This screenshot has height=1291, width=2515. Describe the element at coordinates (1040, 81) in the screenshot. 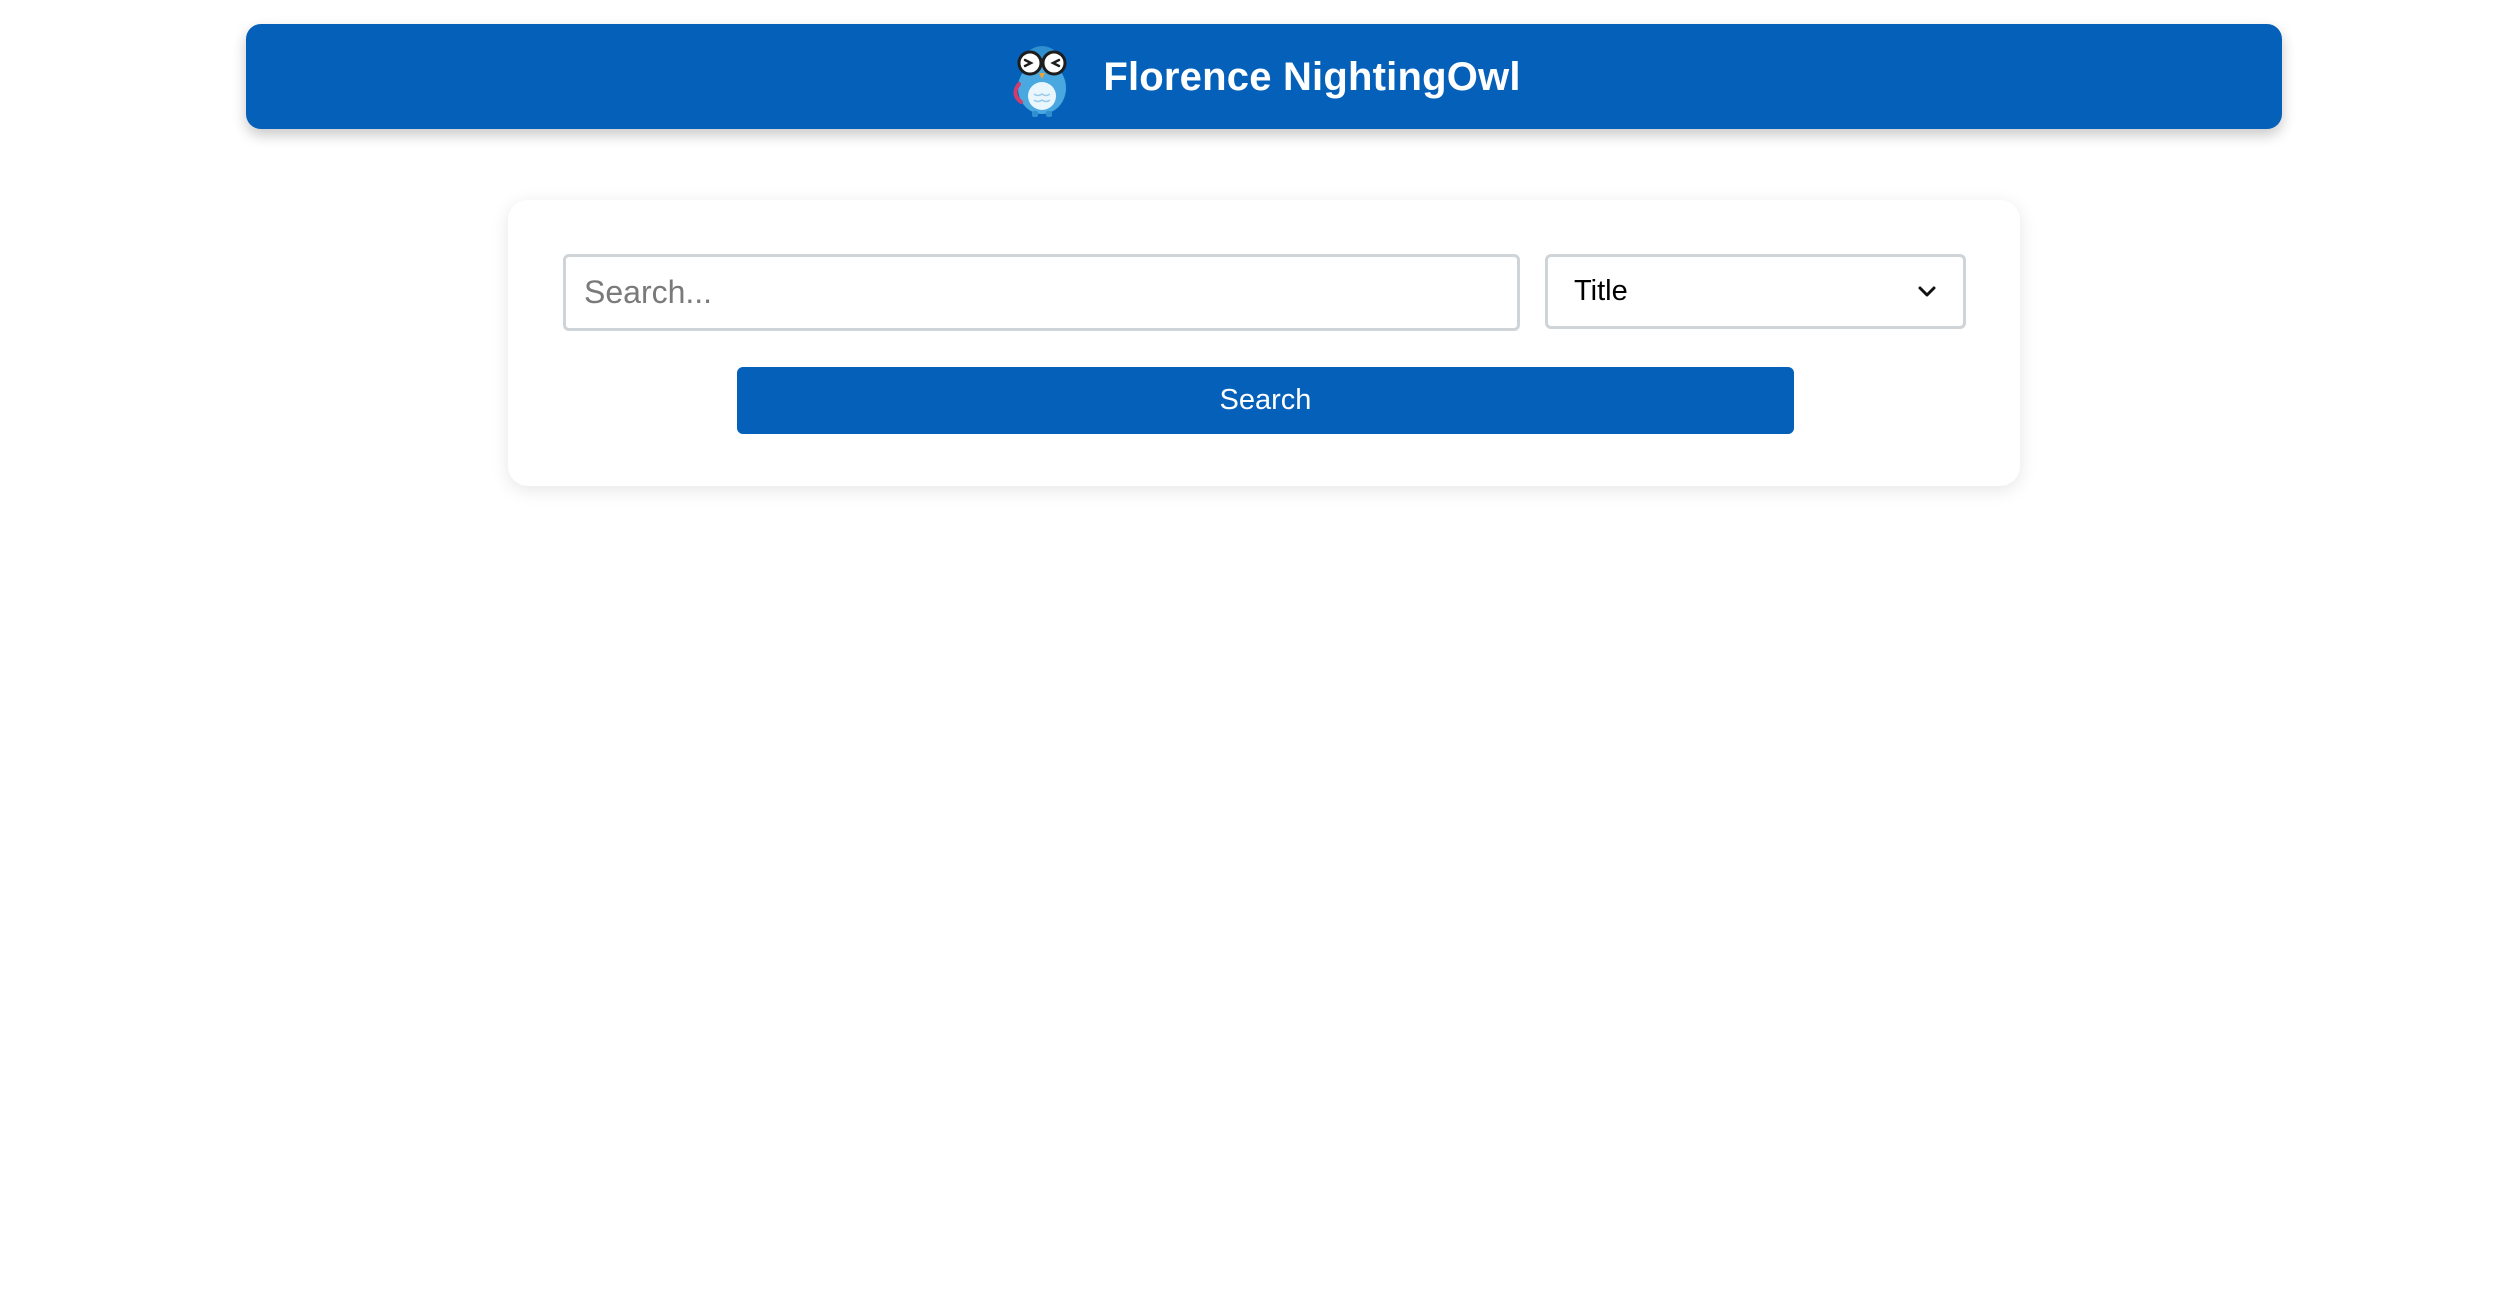

I see `owl-logo-icon` at that location.